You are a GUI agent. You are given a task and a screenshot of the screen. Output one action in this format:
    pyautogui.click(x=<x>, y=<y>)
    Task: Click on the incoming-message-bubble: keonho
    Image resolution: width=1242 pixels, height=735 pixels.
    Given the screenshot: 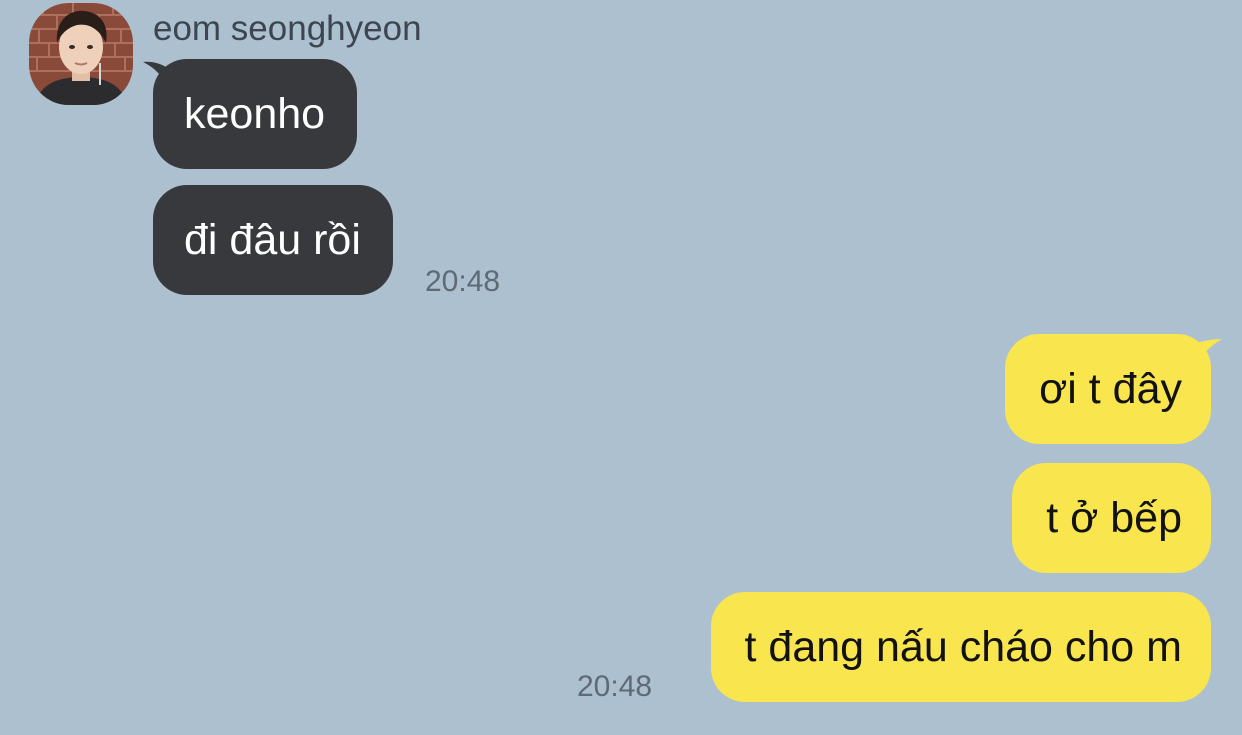 What is the action you would take?
    pyautogui.click(x=255, y=114)
    